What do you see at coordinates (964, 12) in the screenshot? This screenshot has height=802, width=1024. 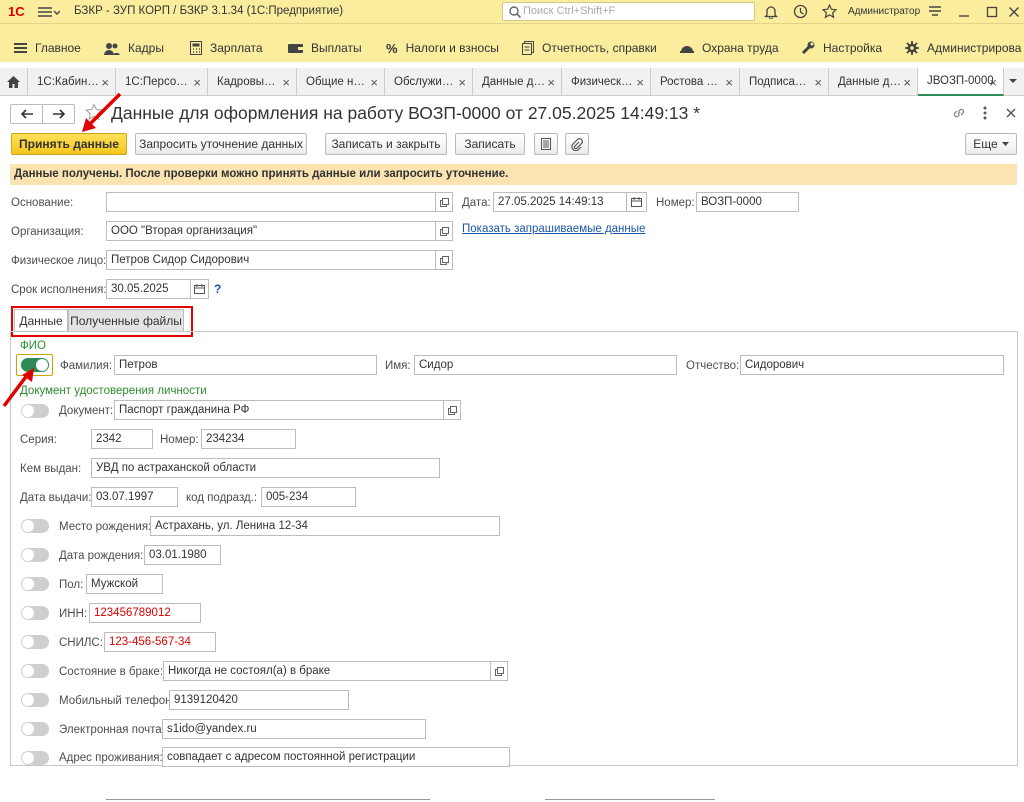 I see `minimize-icon` at bounding box center [964, 12].